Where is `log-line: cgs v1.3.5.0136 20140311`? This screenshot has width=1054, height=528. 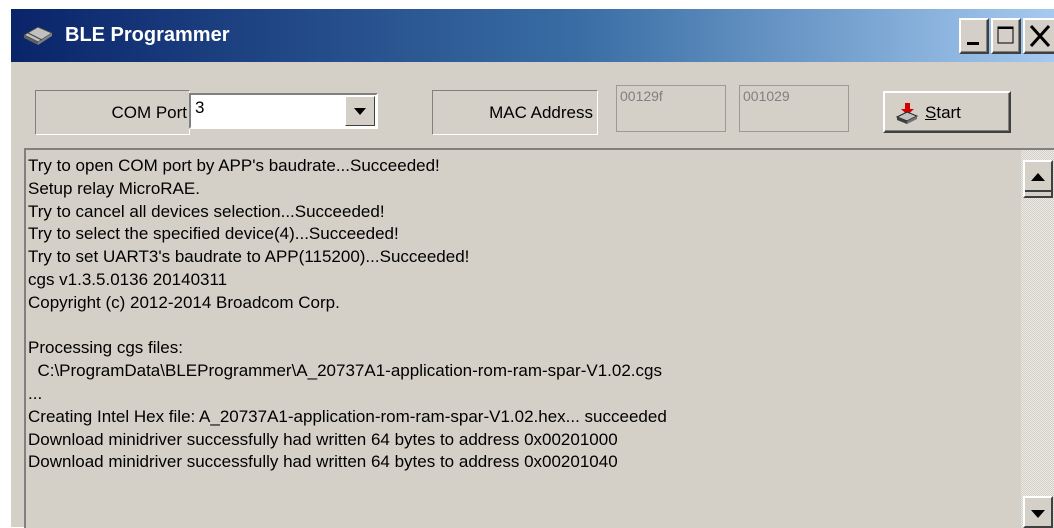
log-line: cgs v1.3.5.0136 20140311 is located at coordinates (128, 279).